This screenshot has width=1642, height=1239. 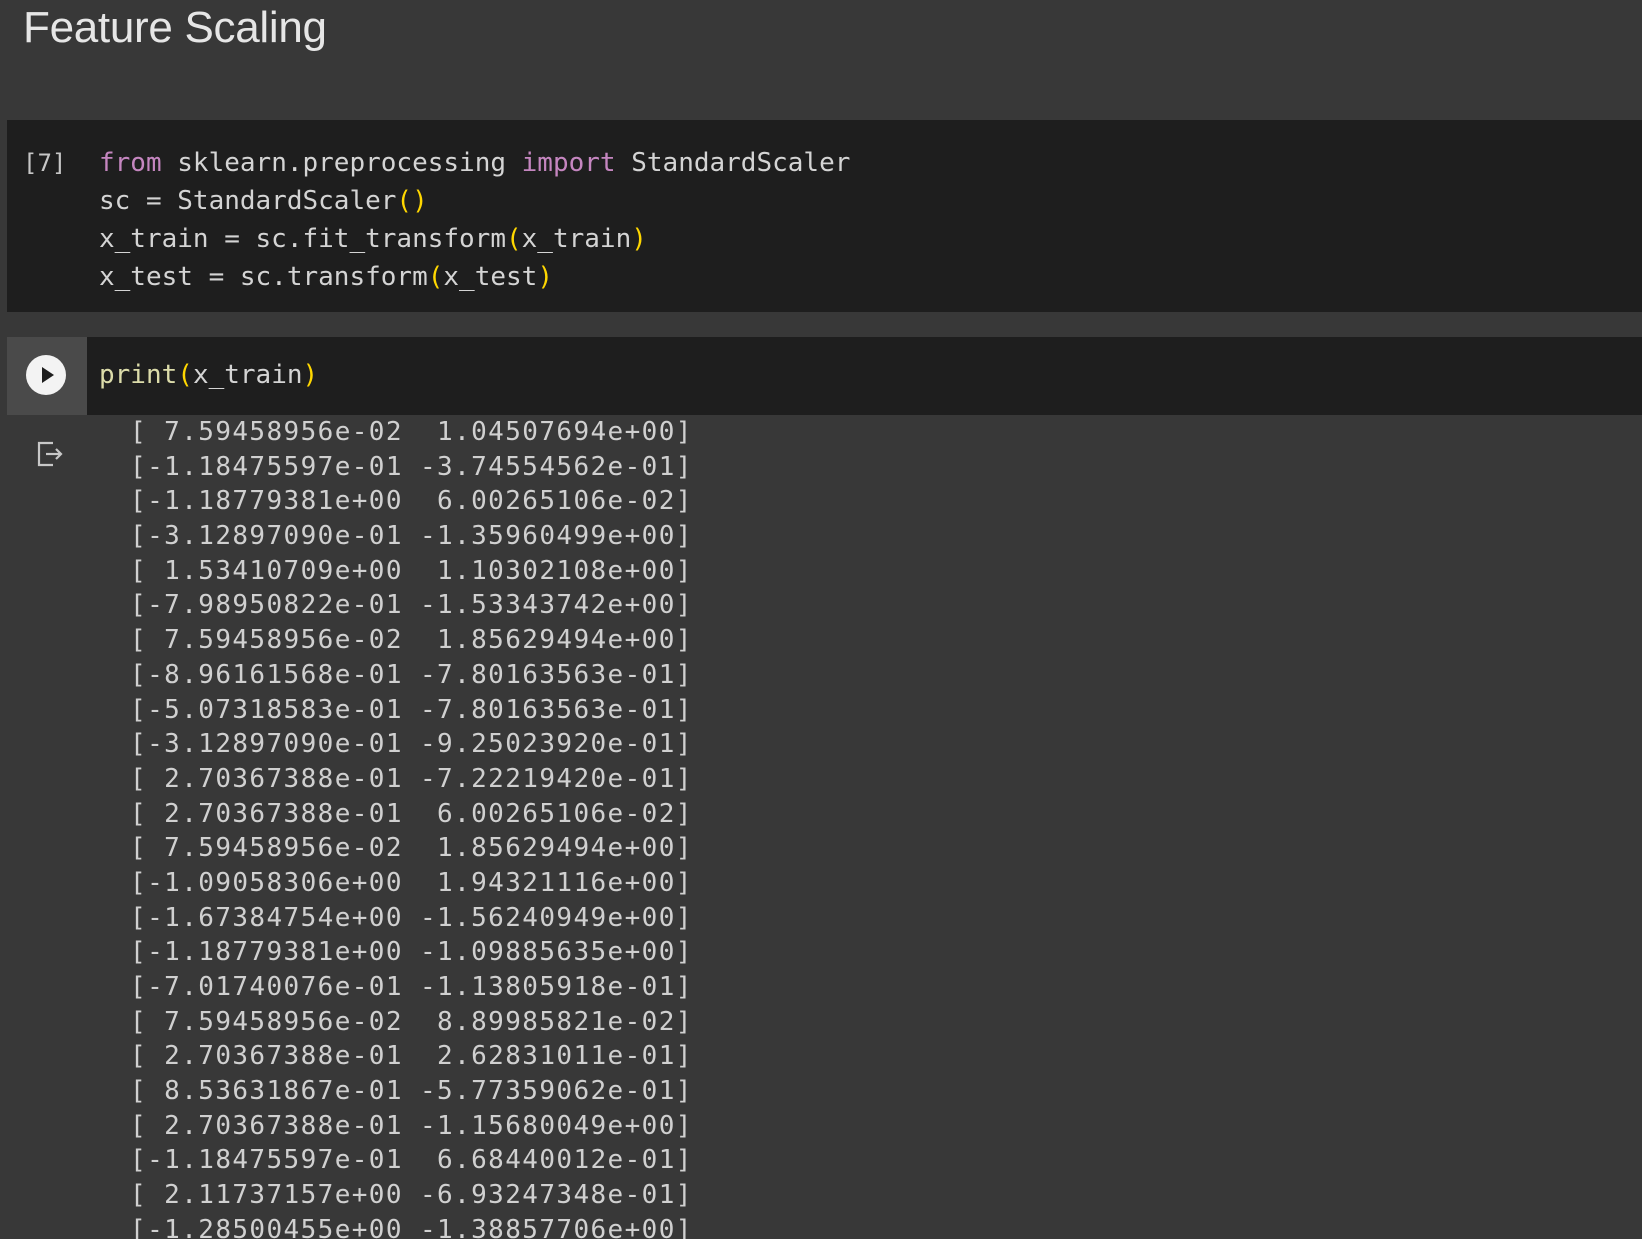 What do you see at coordinates (403, 466) in the screenshot?
I see `output-line: [-1.18475597e-01 -3.74554562e-01]` at bounding box center [403, 466].